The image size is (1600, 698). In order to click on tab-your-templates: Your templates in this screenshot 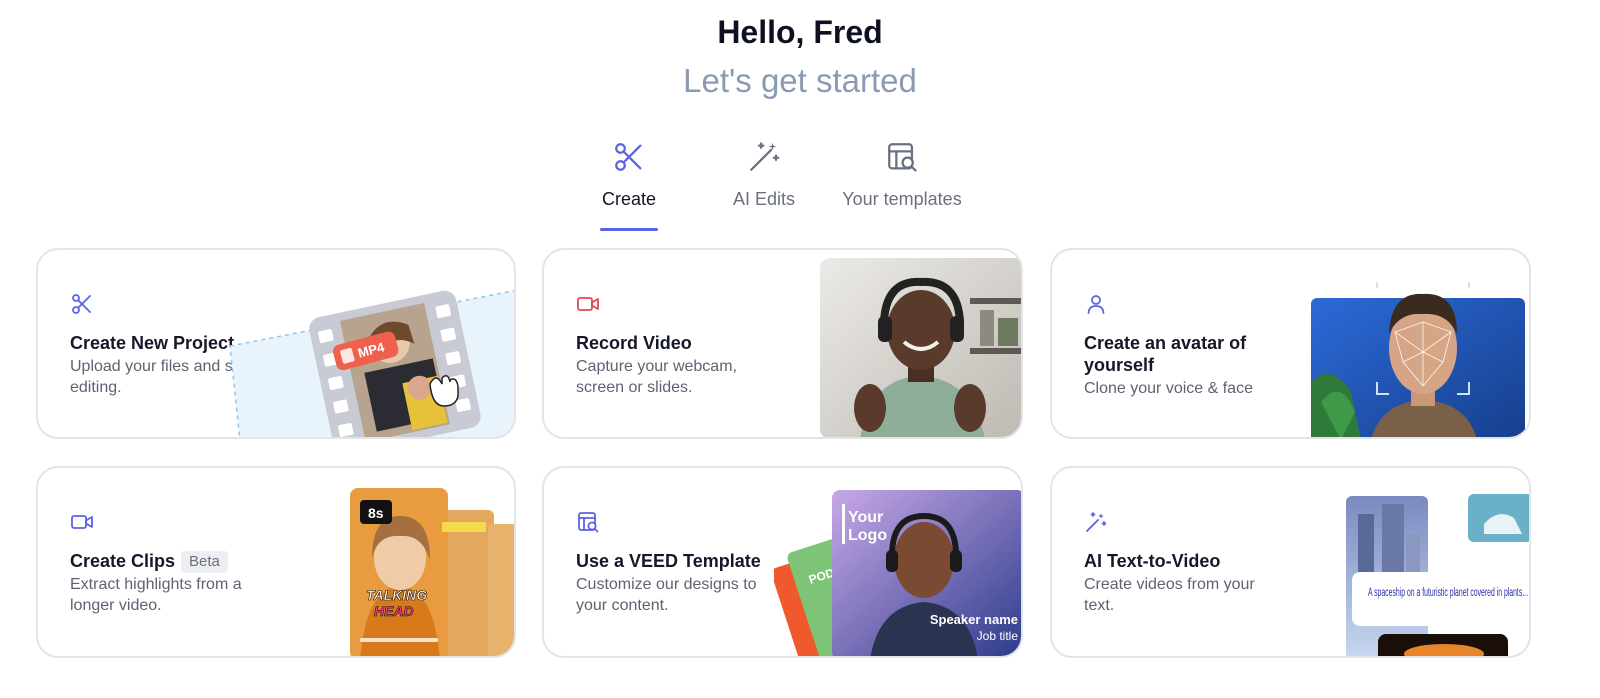, I will do `click(902, 175)`.